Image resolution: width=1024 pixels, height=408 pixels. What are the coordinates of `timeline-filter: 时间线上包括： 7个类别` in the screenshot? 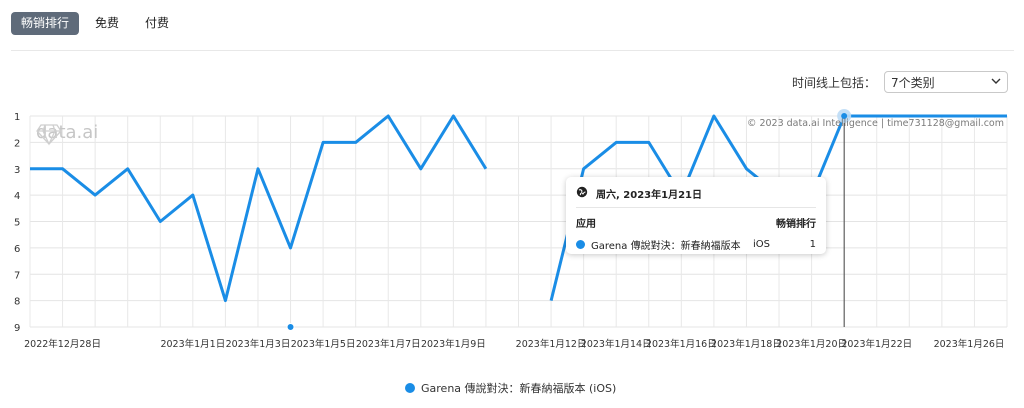 It's located at (900, 82).